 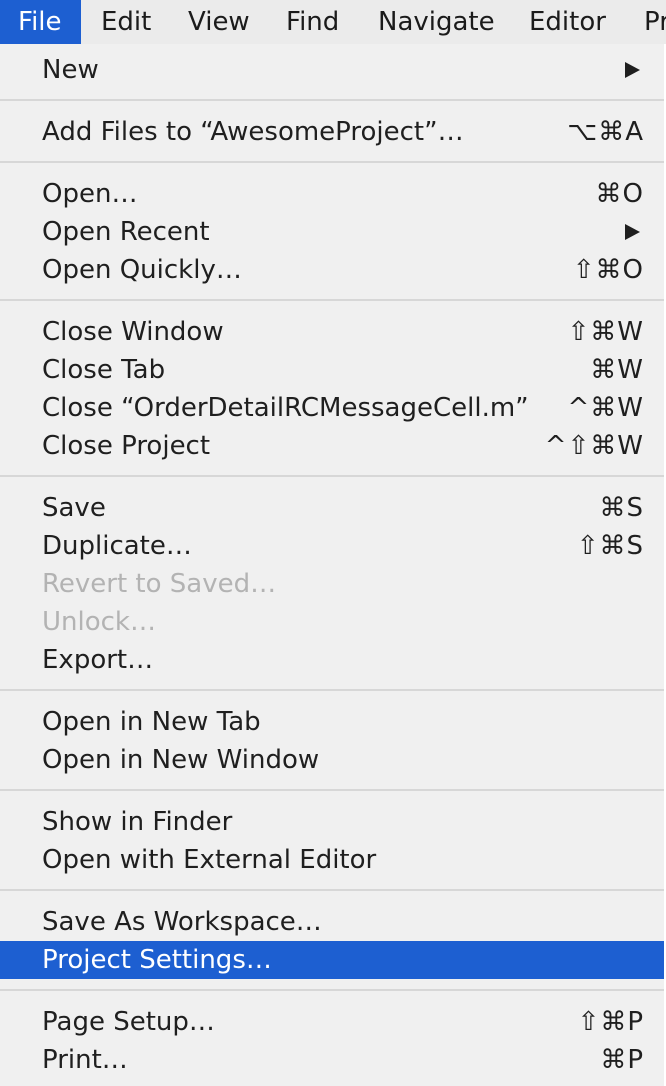 I want to click on menu-item-shortcut: ⇧⌘S, so click(x=610, y=546).